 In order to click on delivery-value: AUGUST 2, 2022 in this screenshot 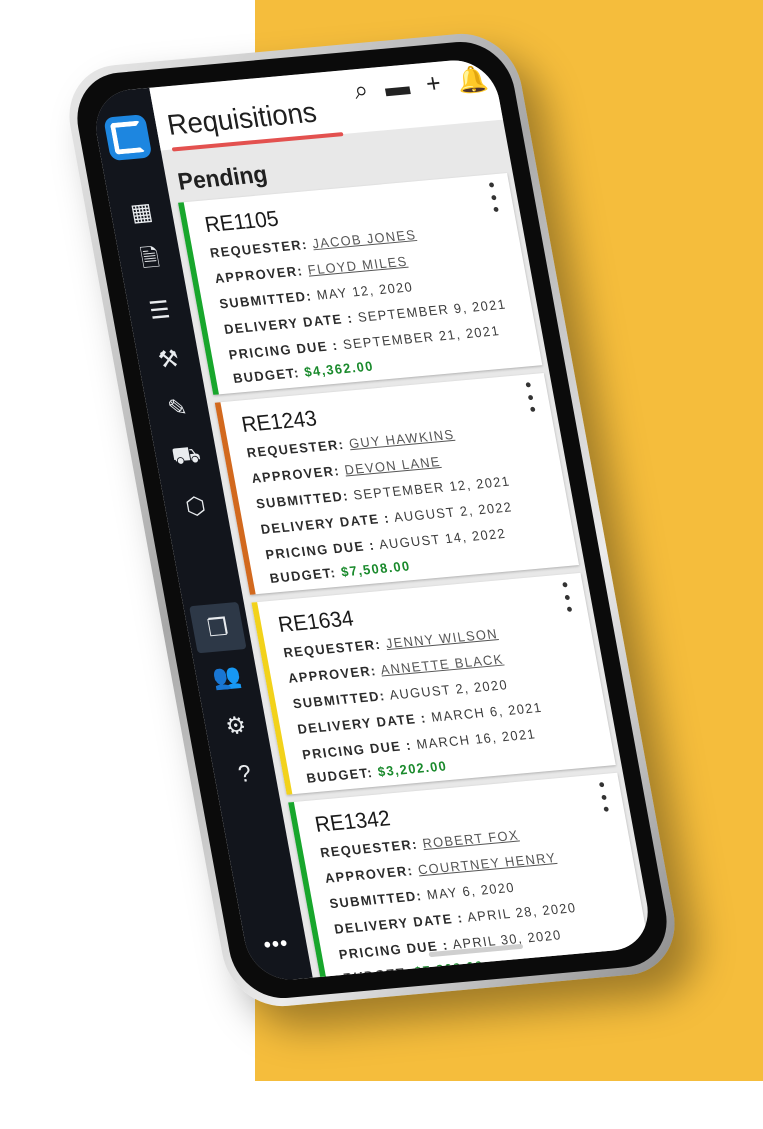, I will do `click(453, 512)`.